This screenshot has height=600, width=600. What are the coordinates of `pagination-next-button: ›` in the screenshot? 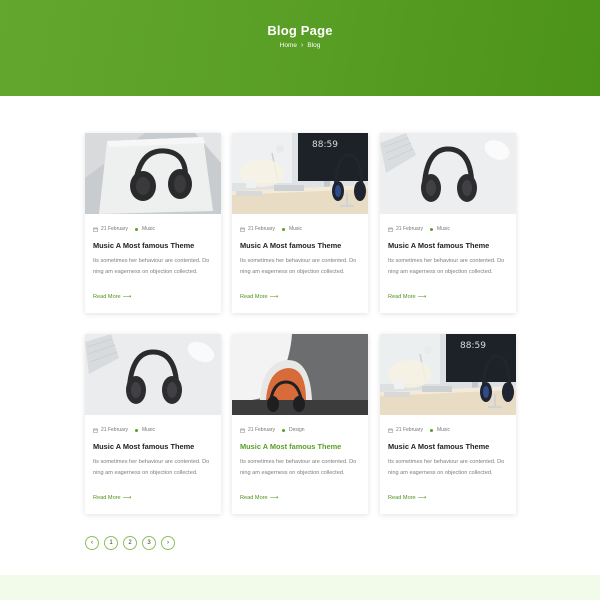 It's located at (168, 543).